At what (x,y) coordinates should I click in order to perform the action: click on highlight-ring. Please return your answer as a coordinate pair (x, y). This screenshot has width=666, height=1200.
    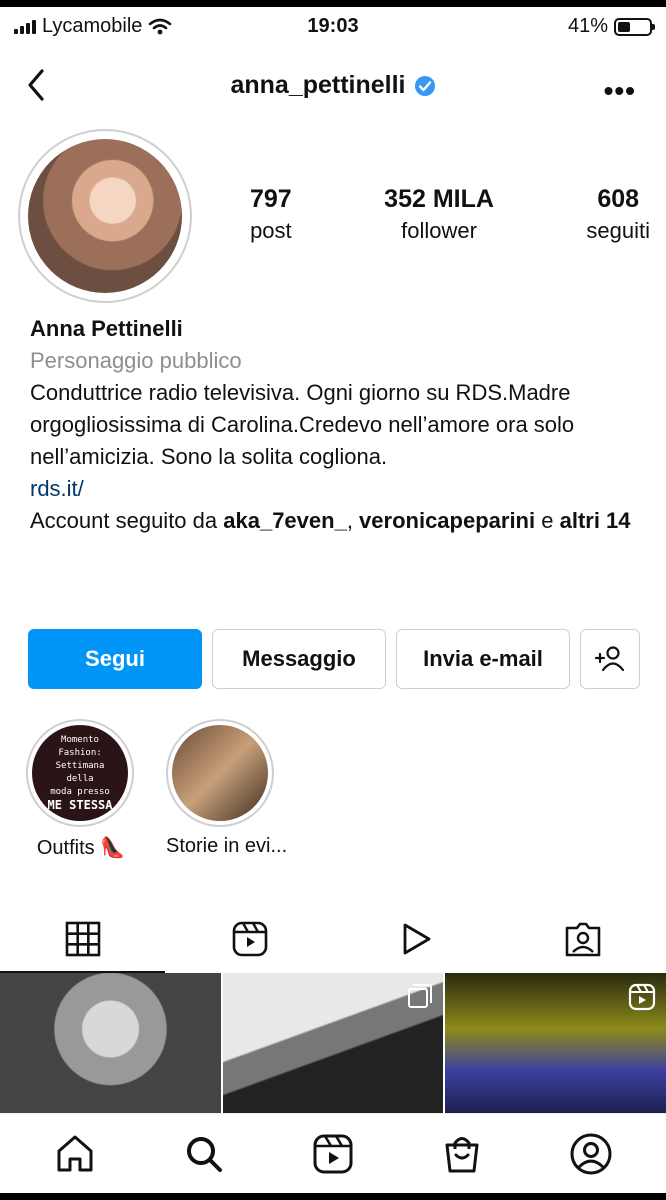
    Looking at the image, I should click on (220, 773).